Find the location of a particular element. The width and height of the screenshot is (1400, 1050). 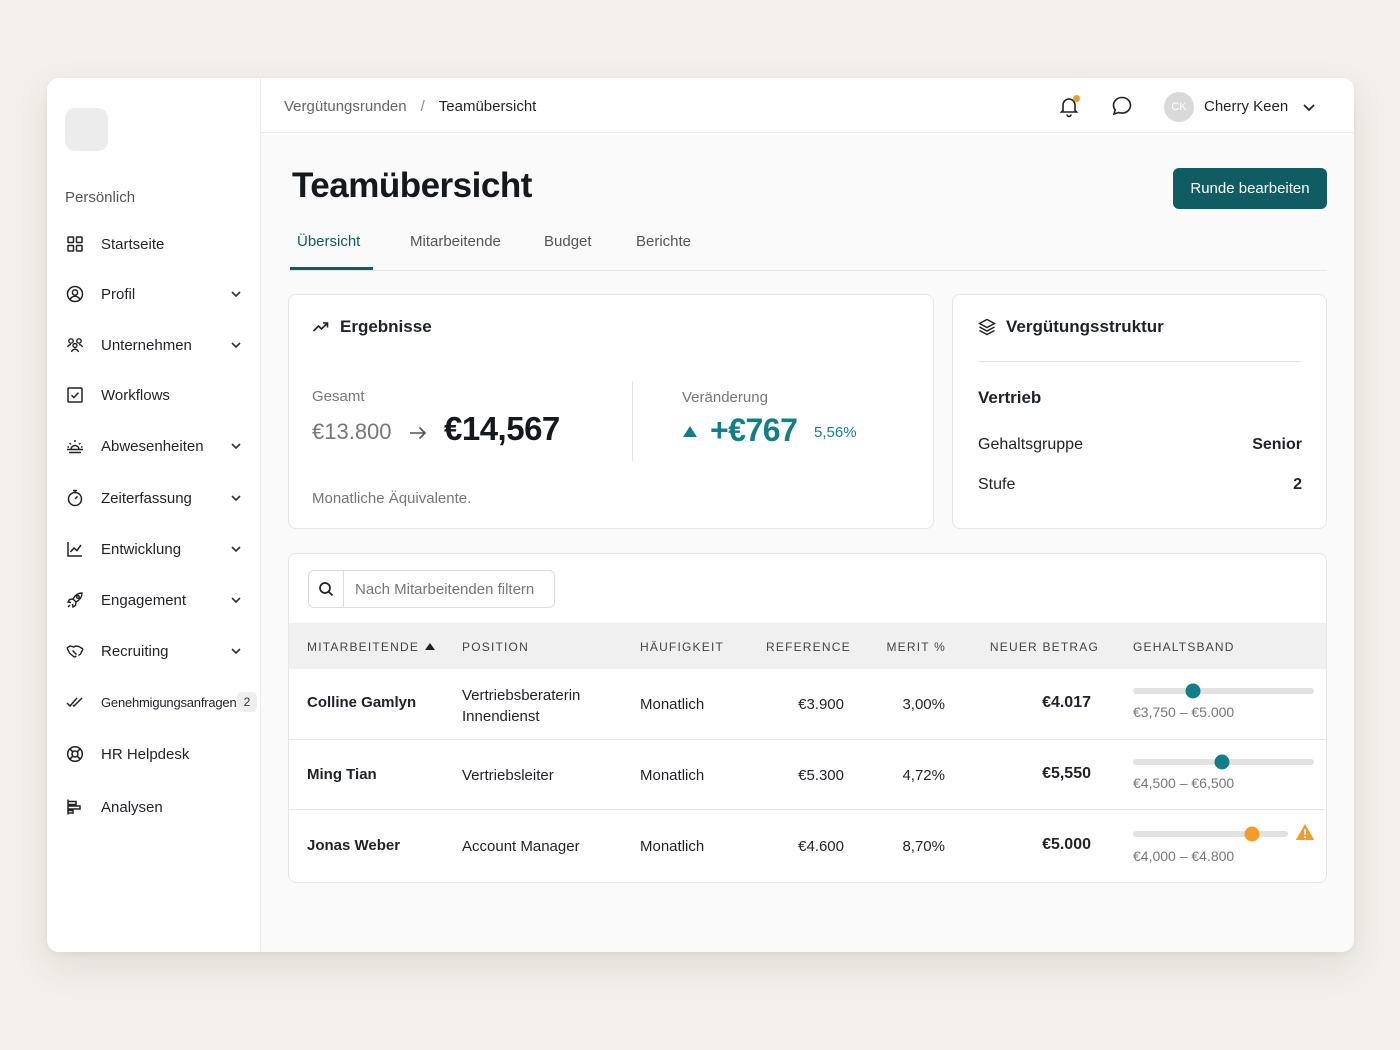

employee-name: Ming Tian is located at coordinates (342, 774).